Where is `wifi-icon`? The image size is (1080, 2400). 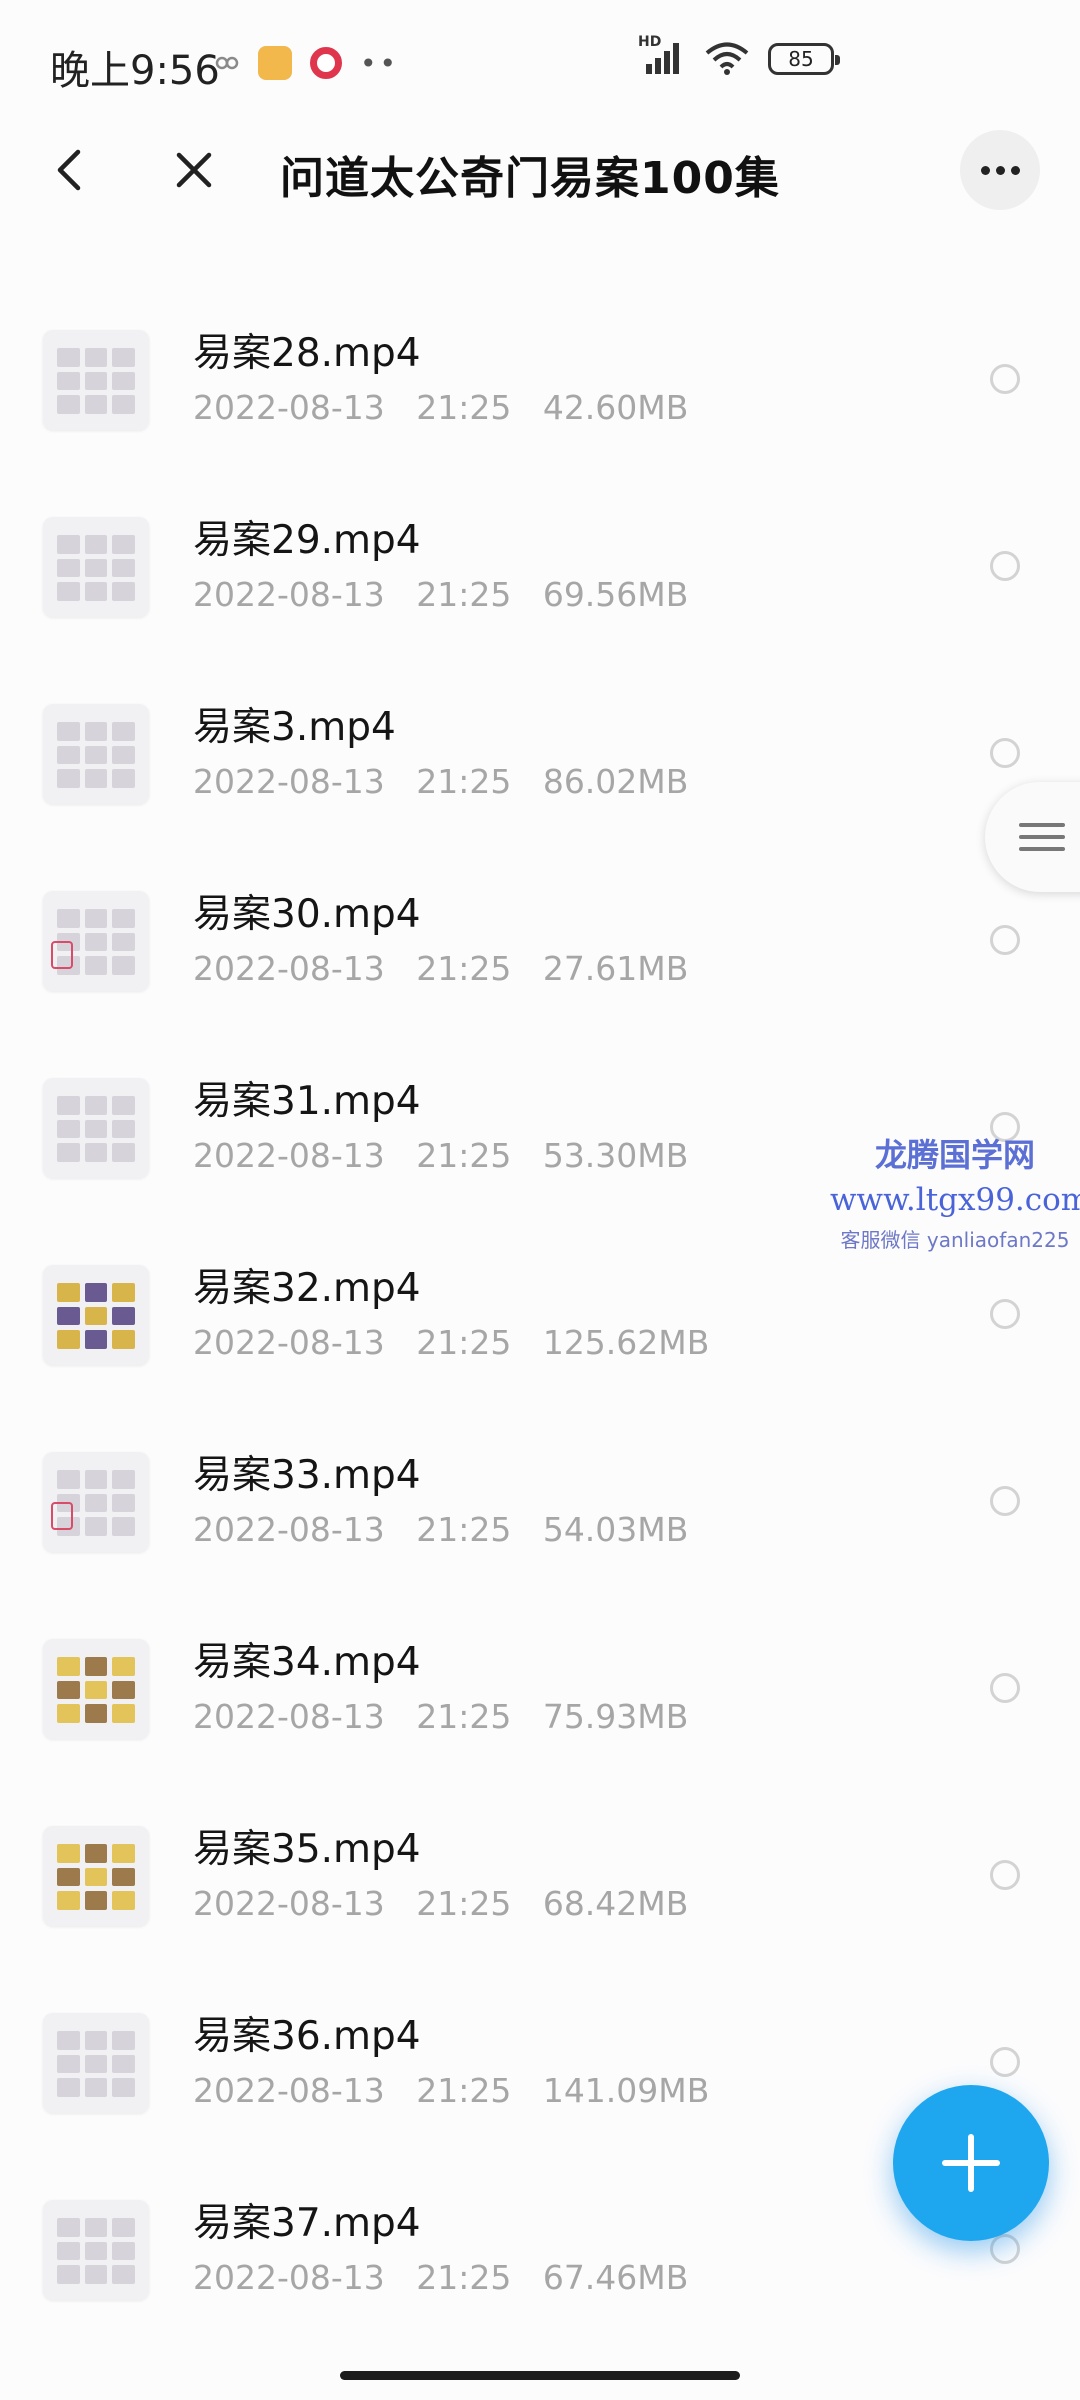 wifi-icon is located at coordinates (727, 58).